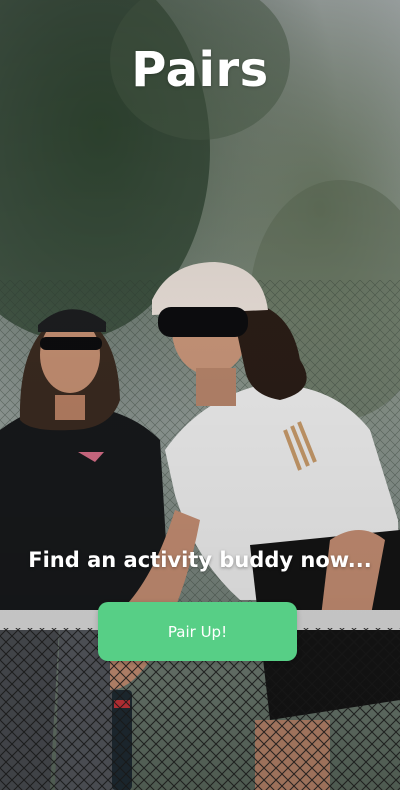 This screenshot has width=400, height=790. Describe the element at coordinates (200, 70) in the screenshot. I see `app-title: Pairs` at that location.